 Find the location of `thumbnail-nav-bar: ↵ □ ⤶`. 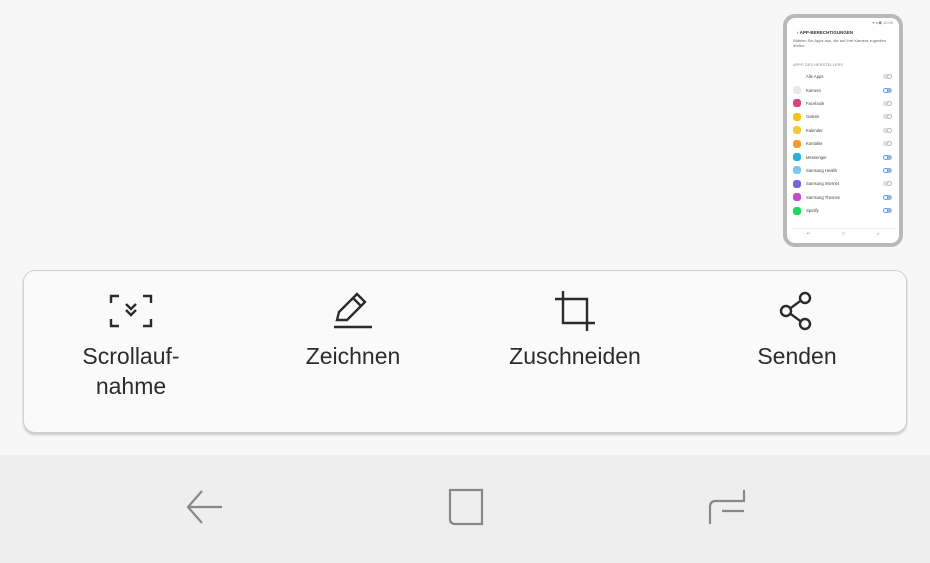

thumbnail-nav-bar: ↵ □ ⤶ is located at coordinates (843, 233).